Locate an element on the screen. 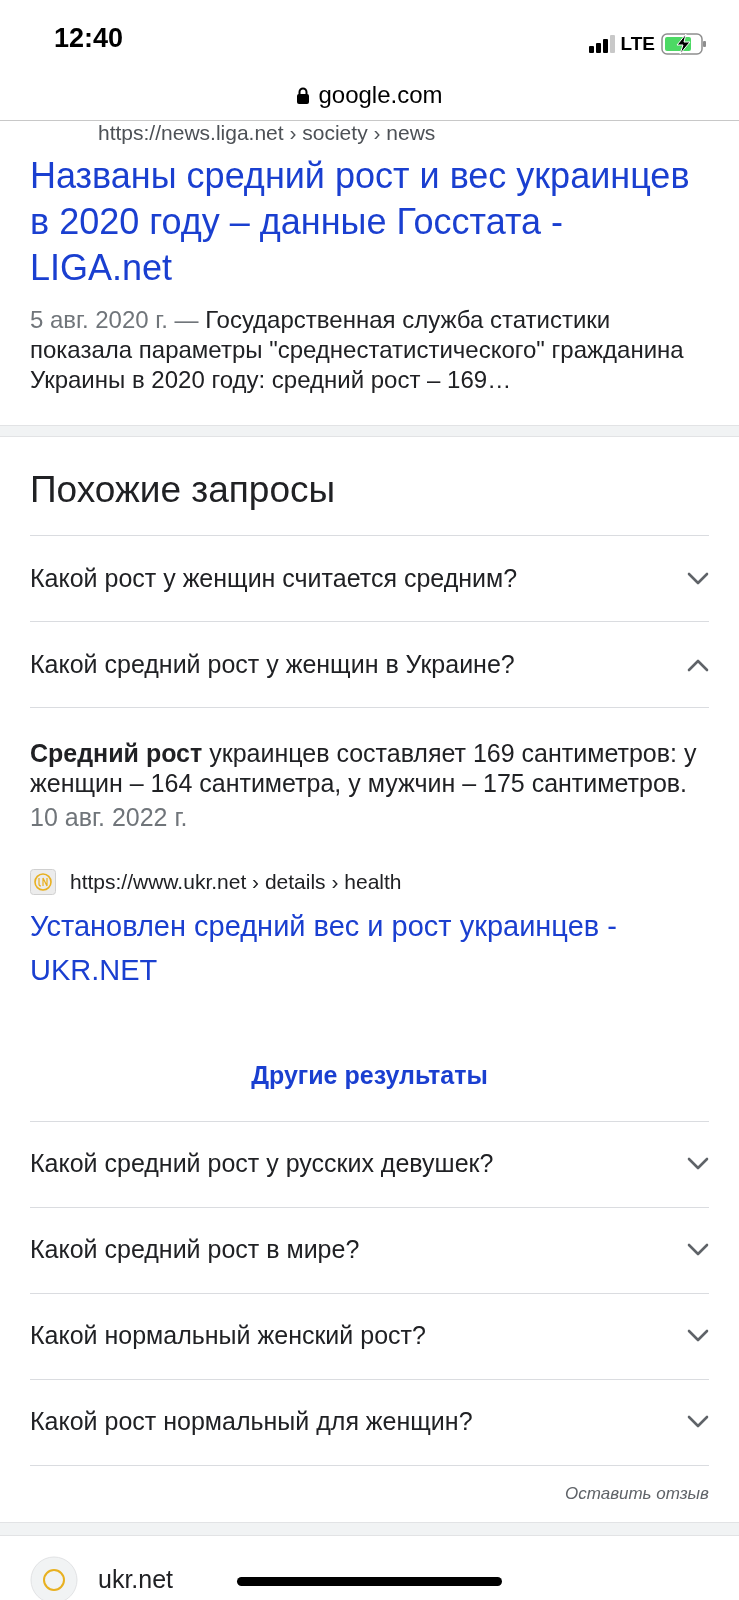  address-domain: google.com is located at coordinates (380, 95).